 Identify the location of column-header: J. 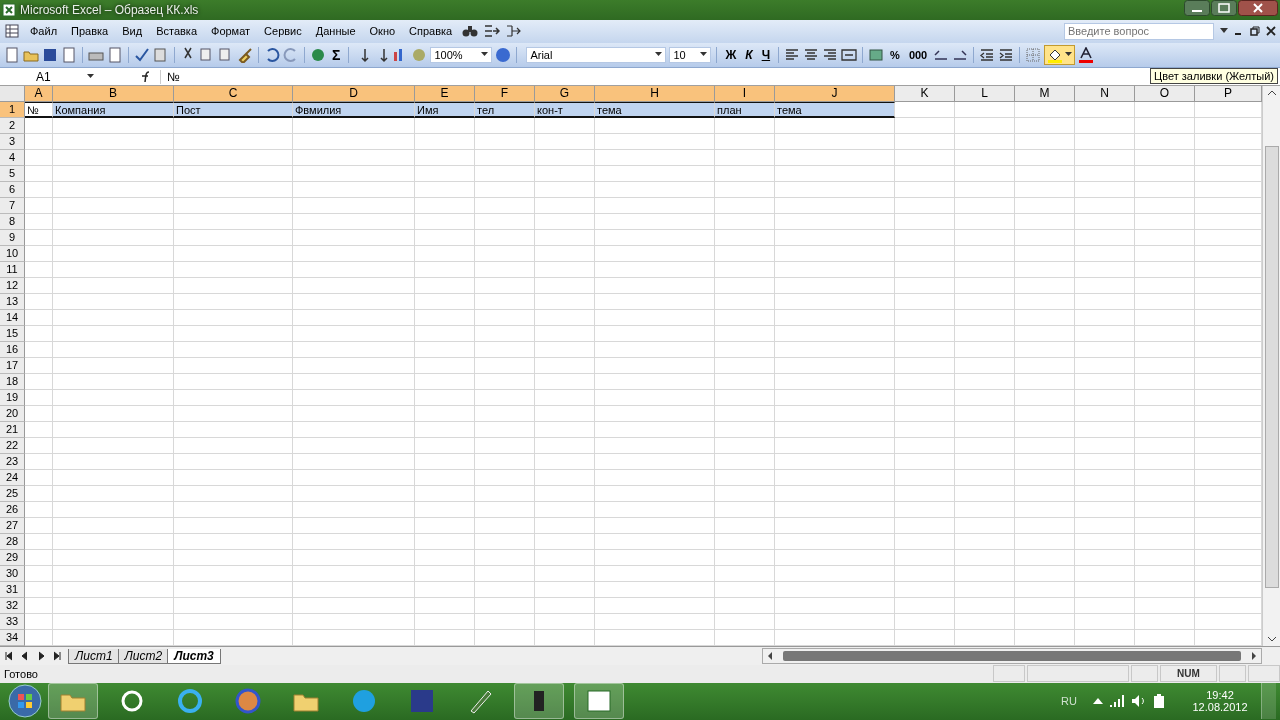
(835, 94).